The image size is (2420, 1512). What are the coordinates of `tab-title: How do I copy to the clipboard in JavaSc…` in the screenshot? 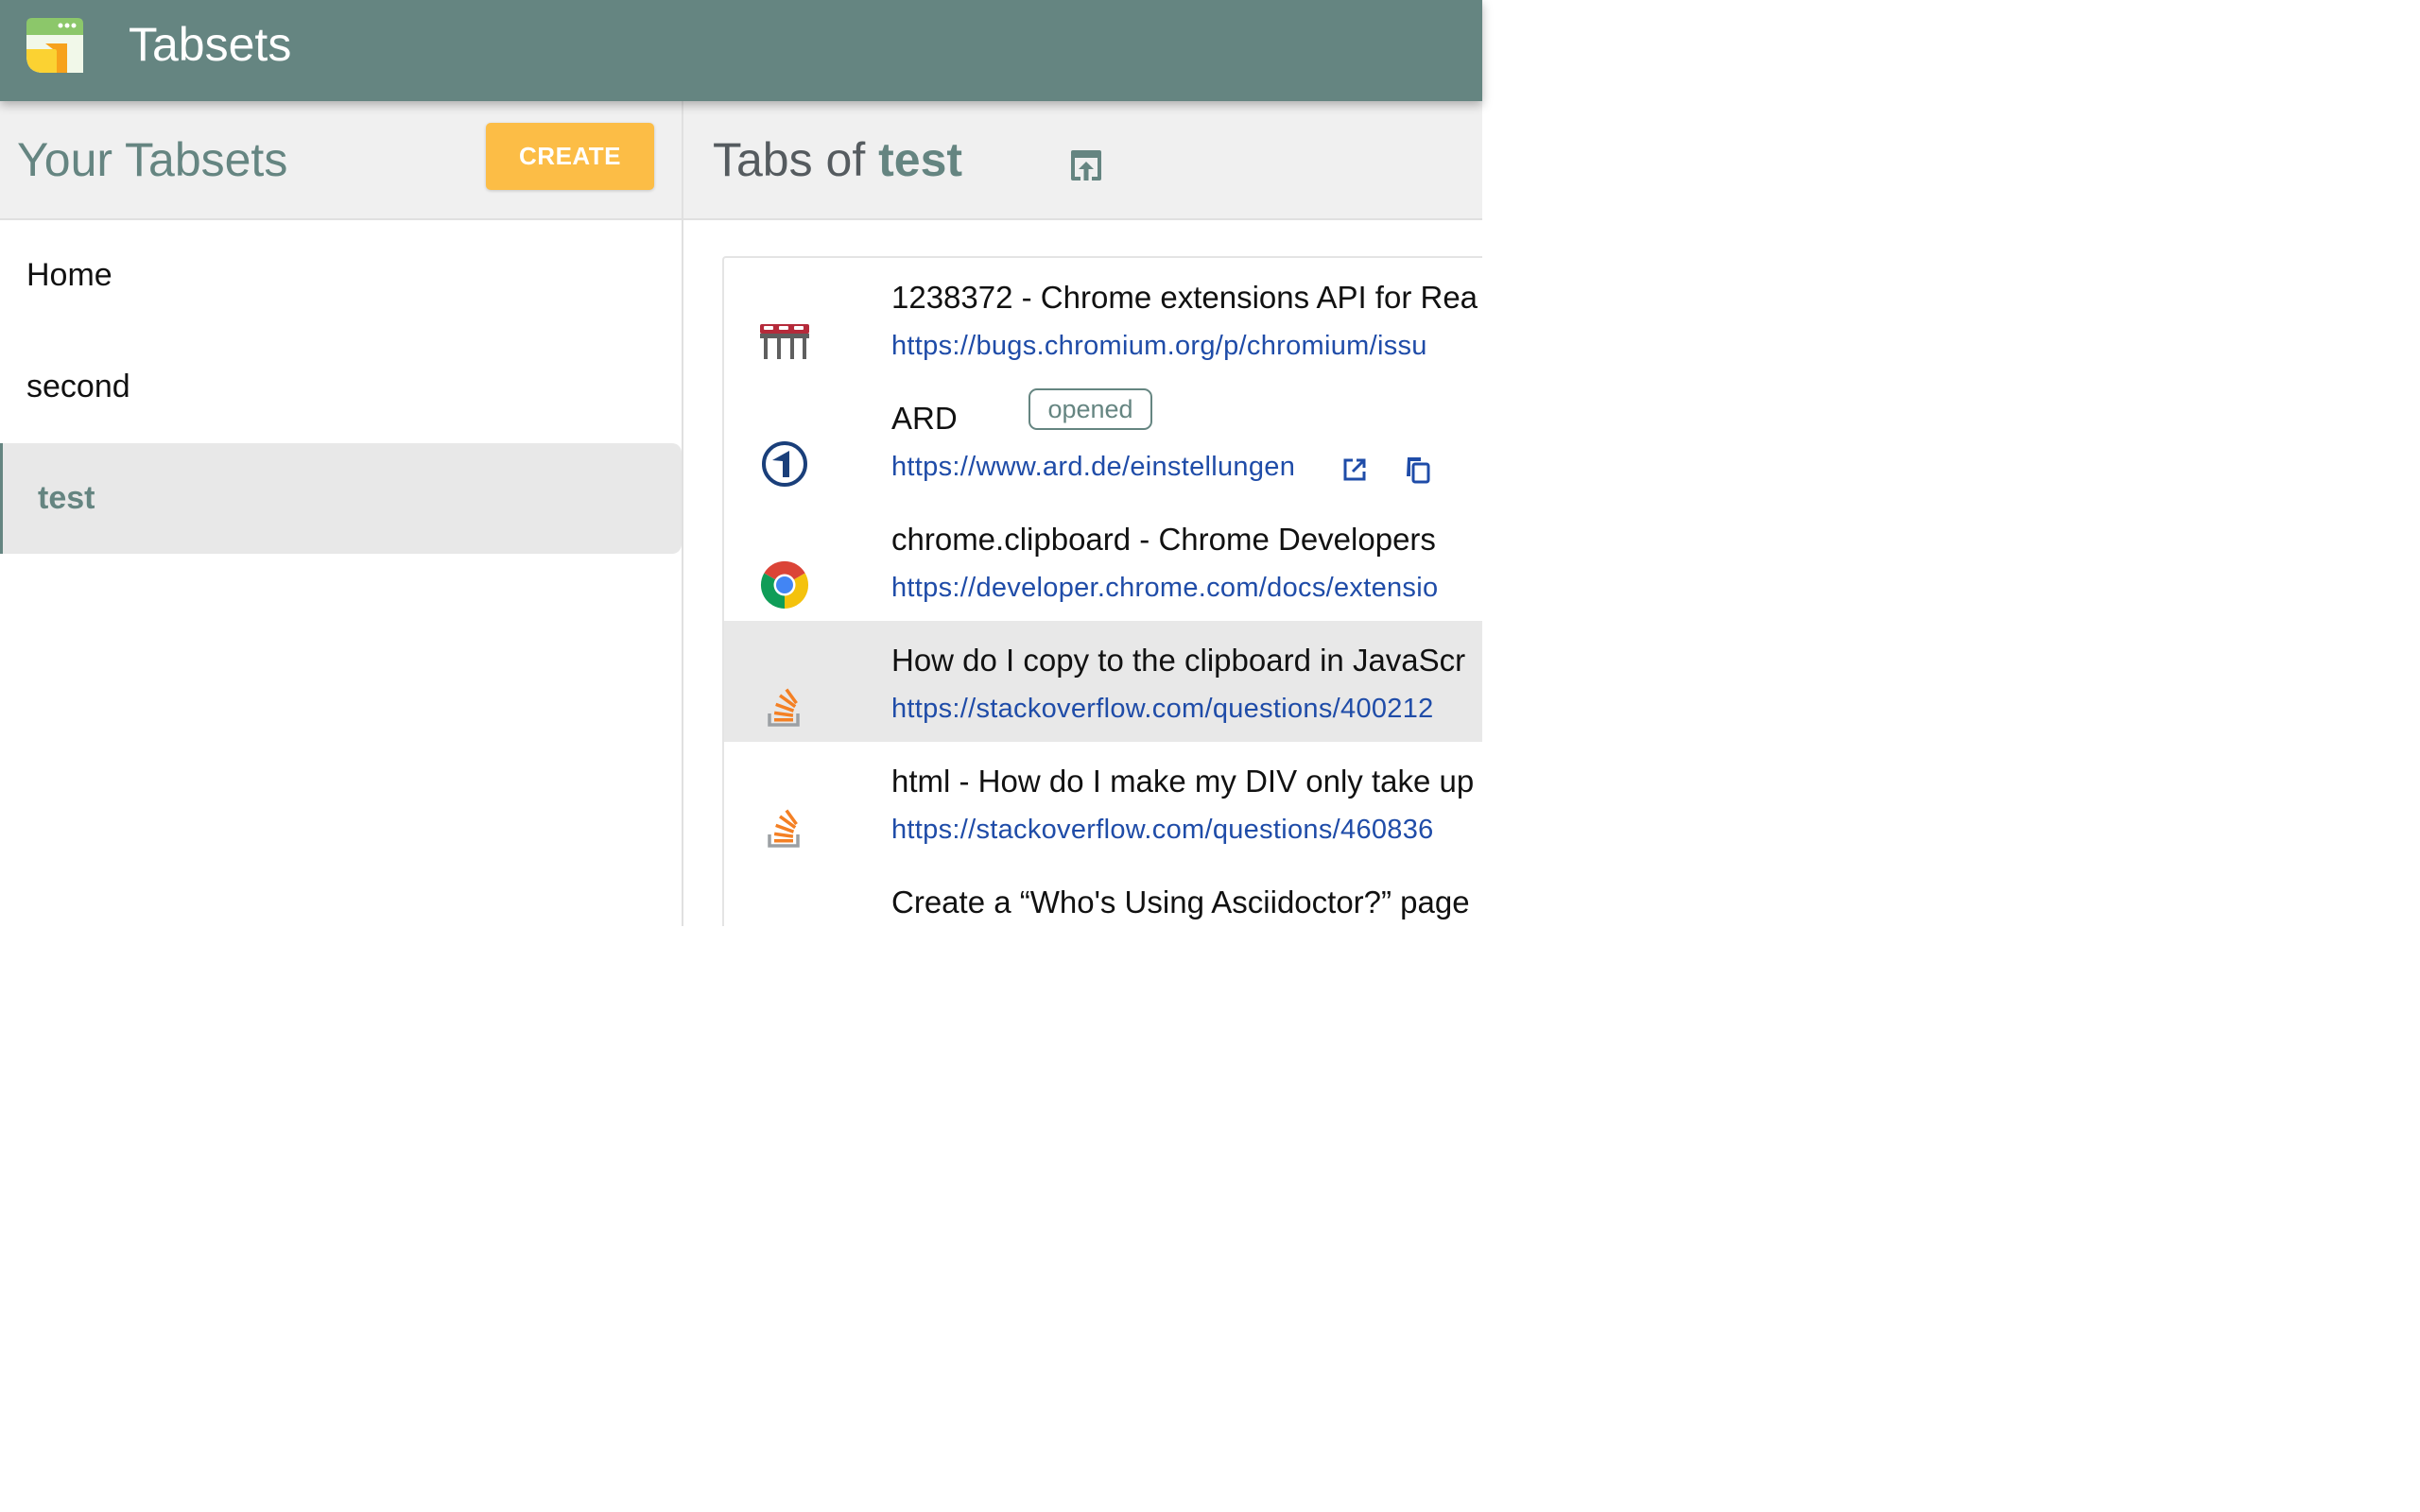 It's located at (1178, 660).